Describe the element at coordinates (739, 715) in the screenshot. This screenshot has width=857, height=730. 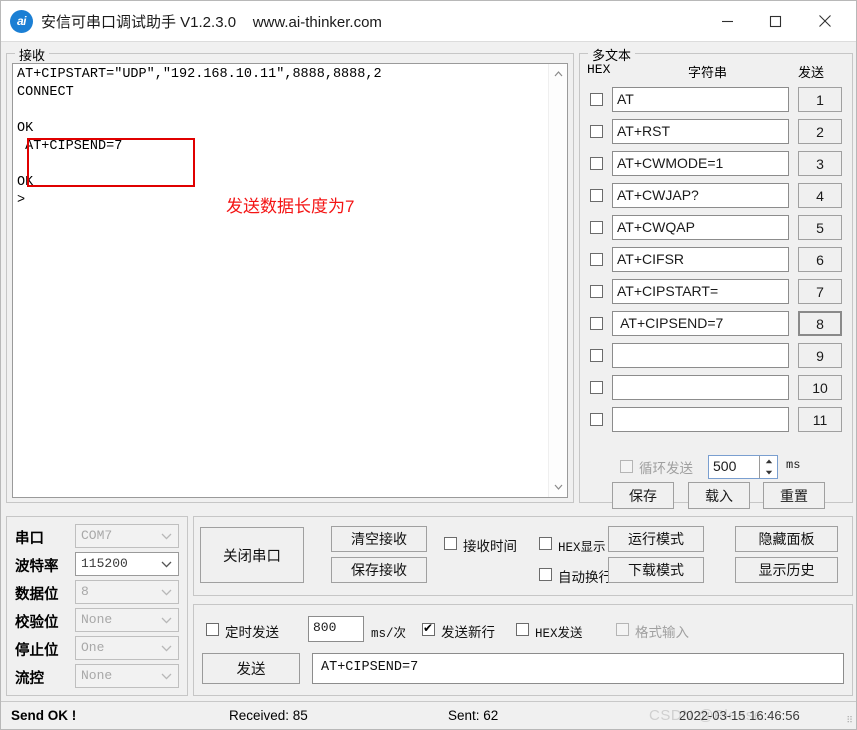
I see `status-timestamp: 2022-03-15 16:46:56` at that location.